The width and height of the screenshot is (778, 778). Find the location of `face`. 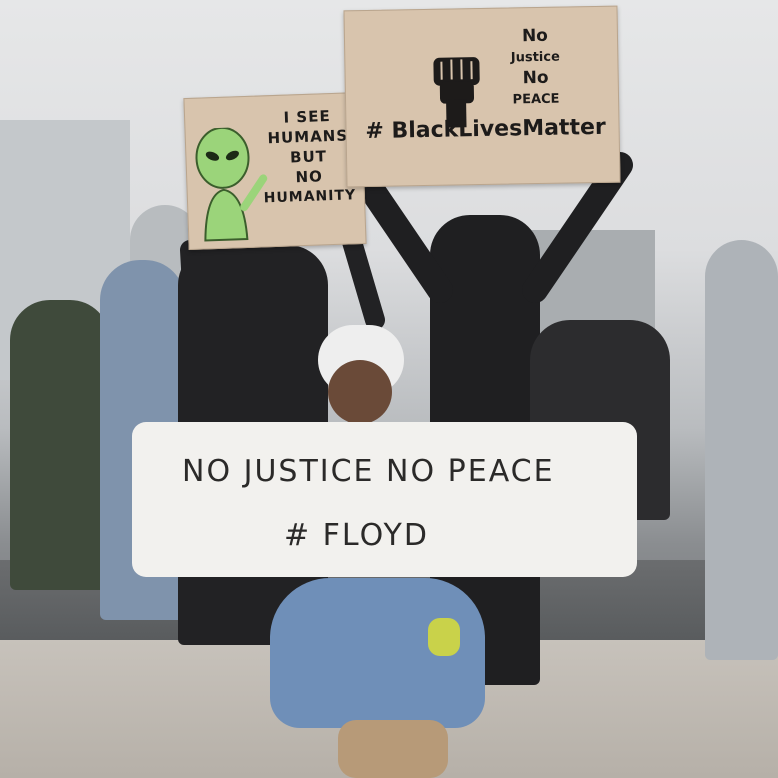

face is located at coordinates (360, 392).